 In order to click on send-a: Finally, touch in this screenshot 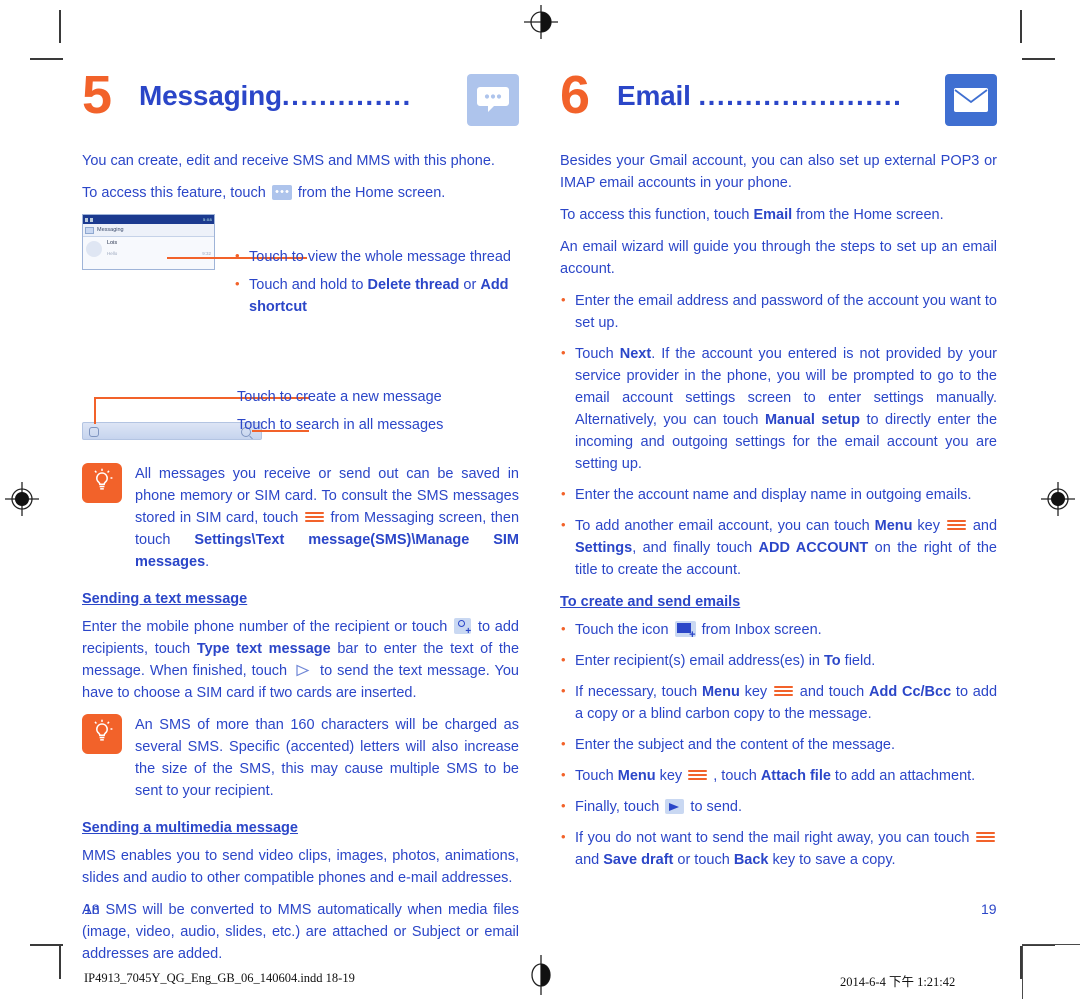, I will do `click(617, 807)`.